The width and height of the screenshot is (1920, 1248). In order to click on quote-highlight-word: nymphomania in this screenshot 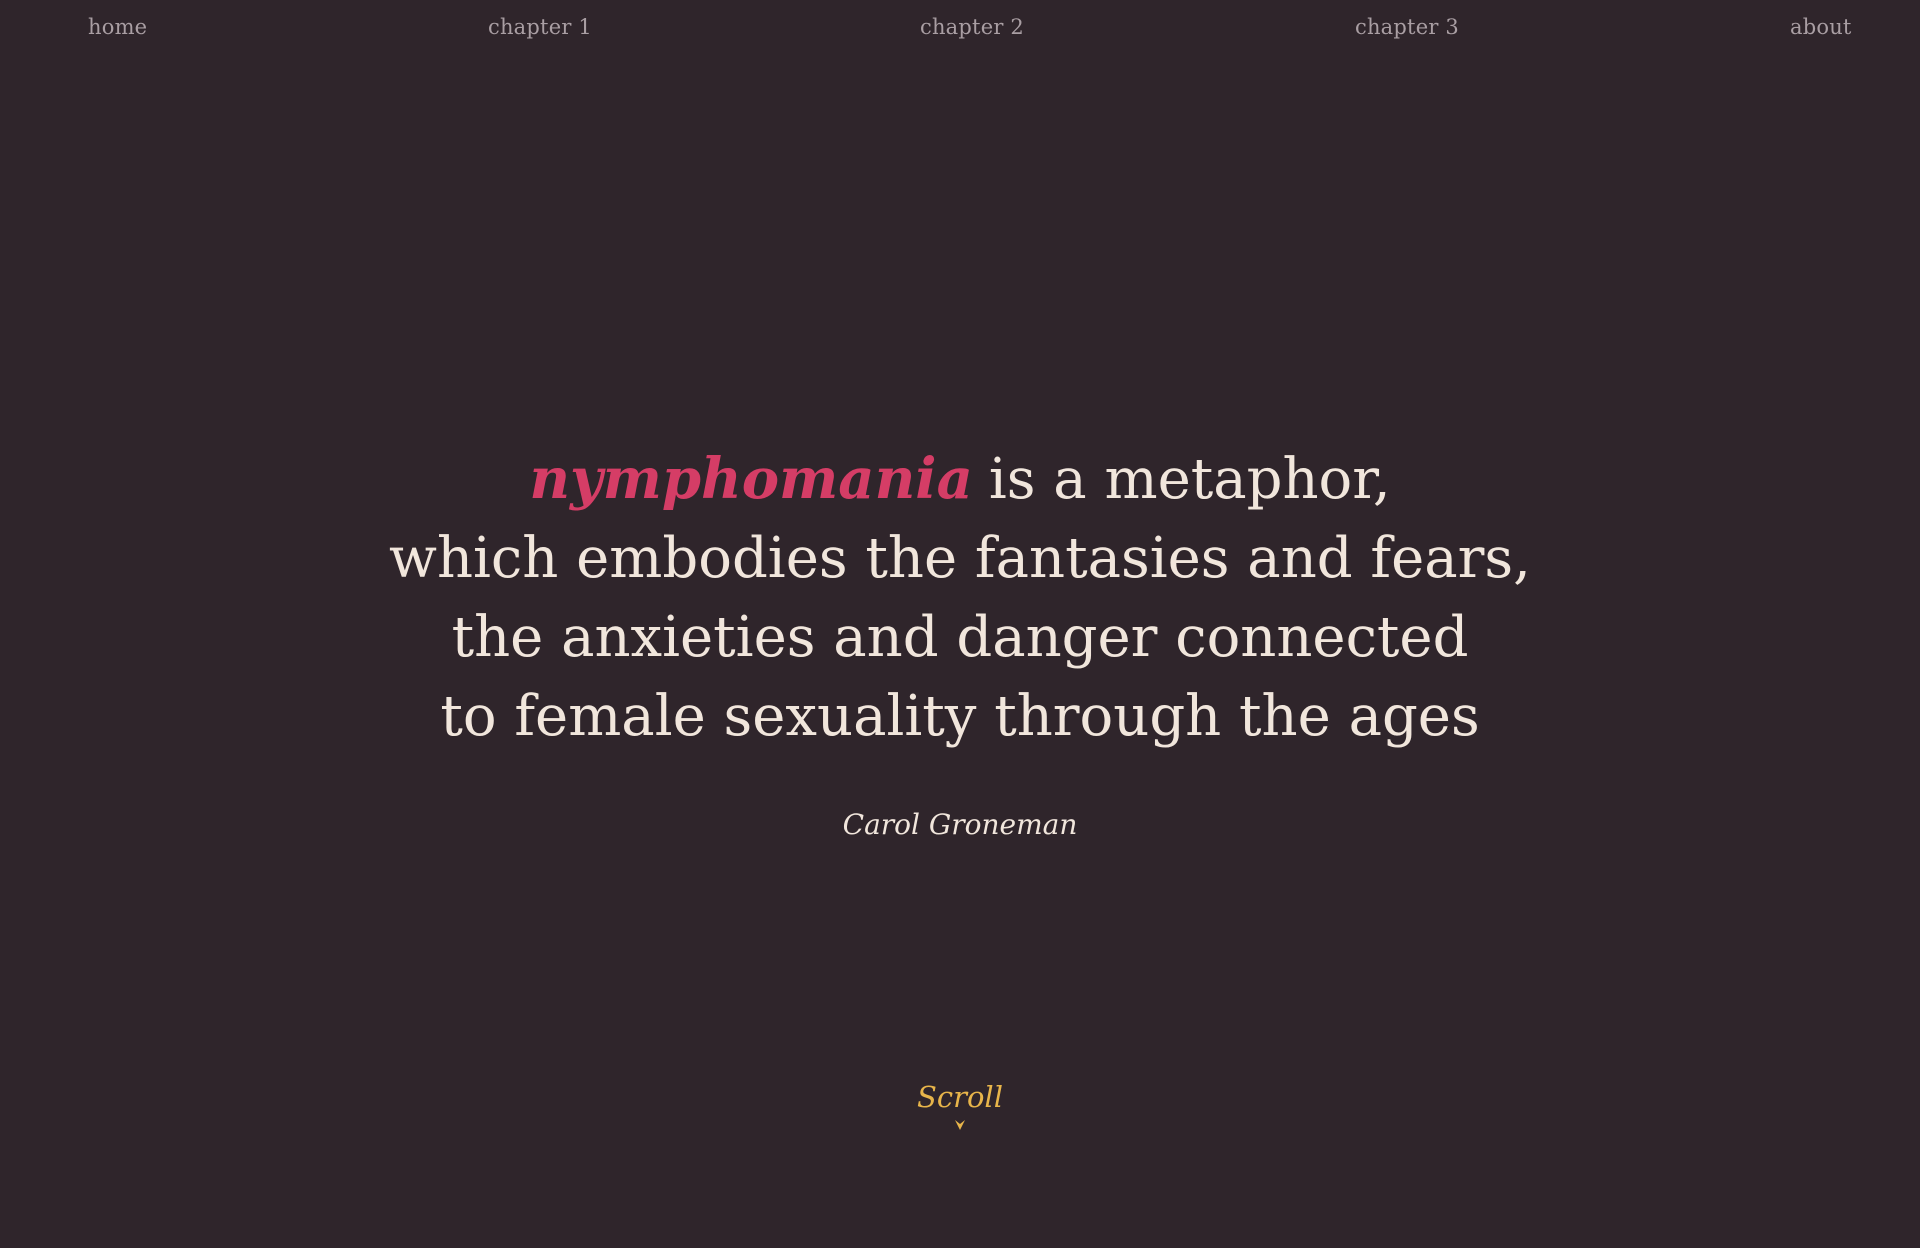, I will do `click(751, 479)`.